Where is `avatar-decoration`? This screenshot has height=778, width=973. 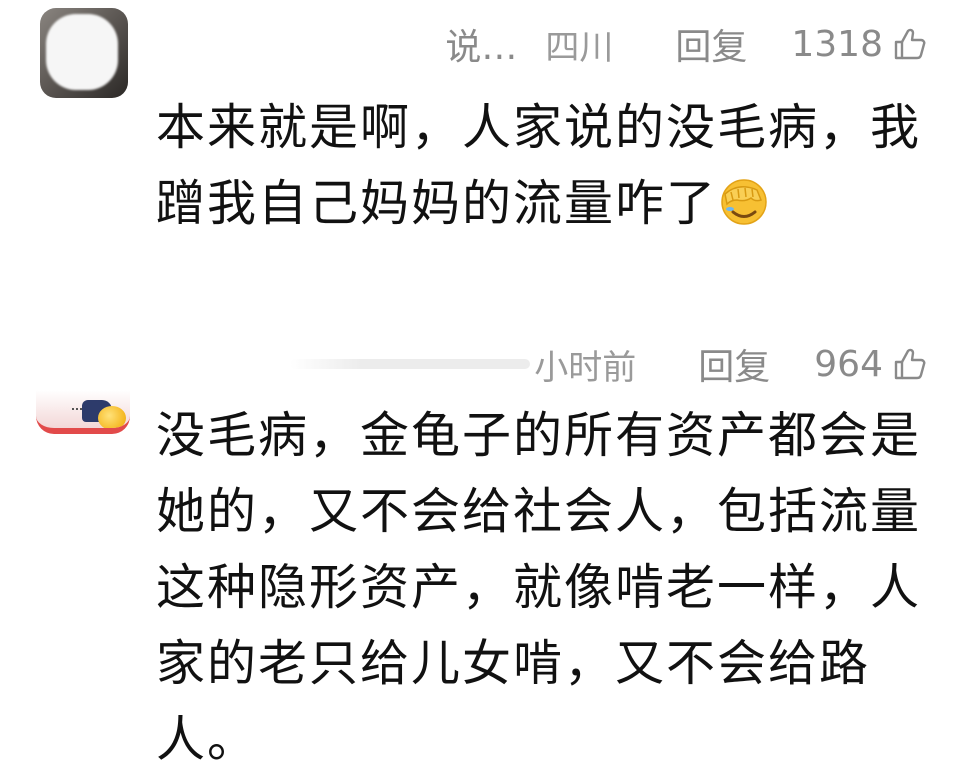
avatar-decoration is located at coordinates (77, 411).